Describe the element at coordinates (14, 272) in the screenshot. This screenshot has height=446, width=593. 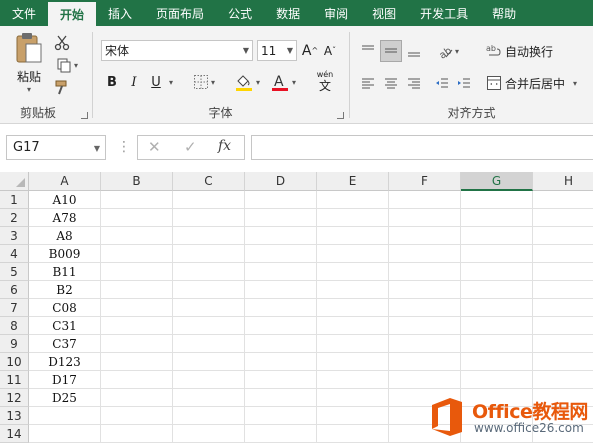
I see `row-header: 5` at that location.